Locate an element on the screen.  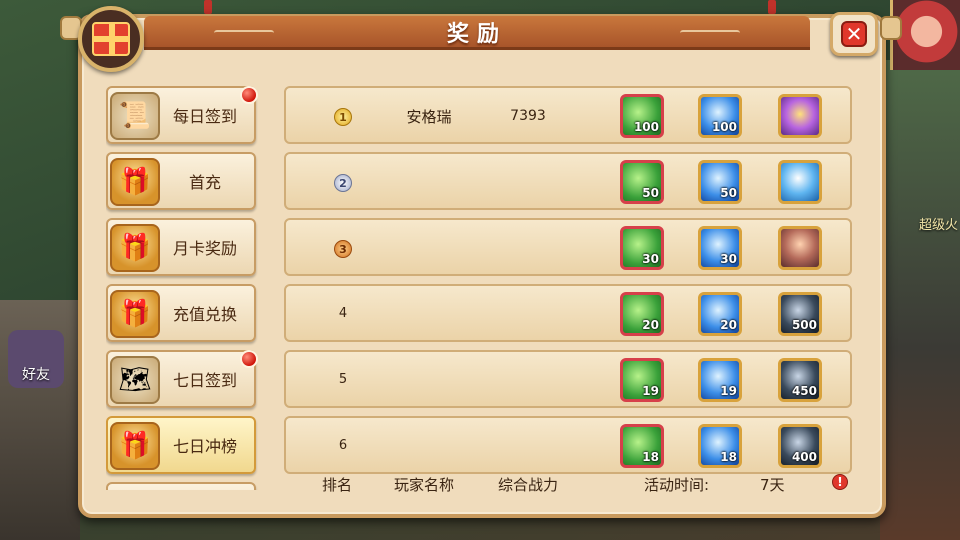
table-row: 2 50 50 is located at coordinates (568, 181).